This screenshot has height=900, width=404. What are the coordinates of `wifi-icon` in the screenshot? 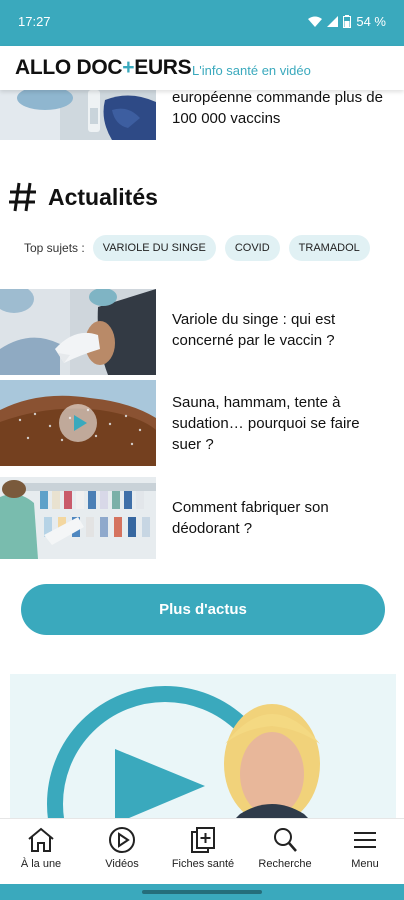 It's located at (315, 21).